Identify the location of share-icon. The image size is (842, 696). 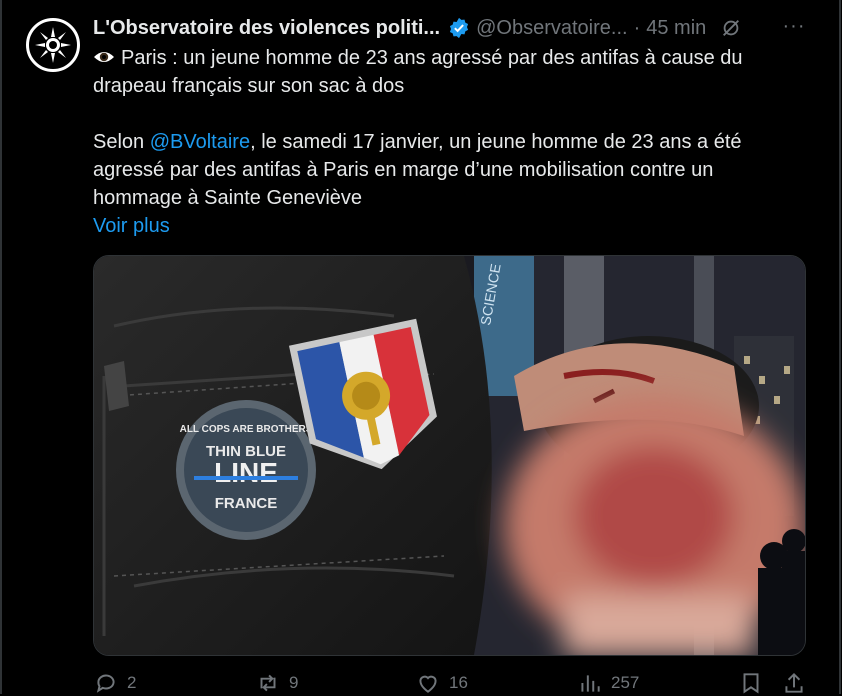
(794, 682).